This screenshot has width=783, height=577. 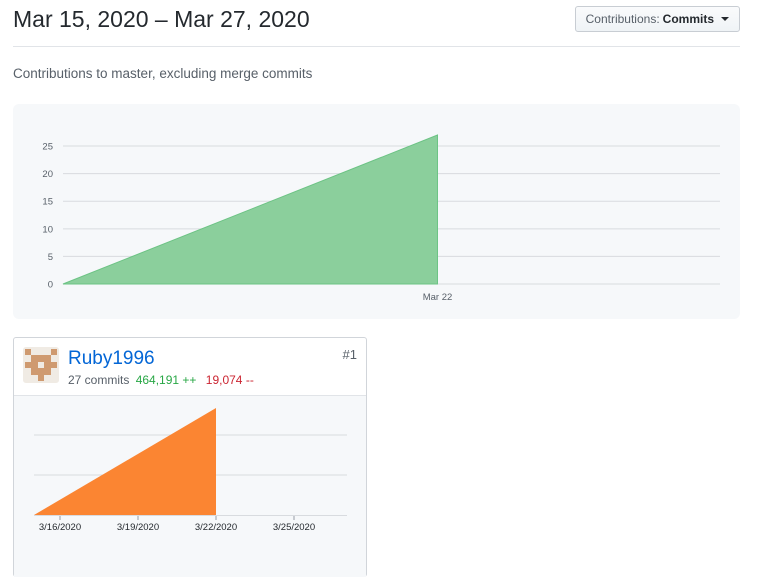 I want to click on contributor-rank: #1, so click(x=349, y=354).